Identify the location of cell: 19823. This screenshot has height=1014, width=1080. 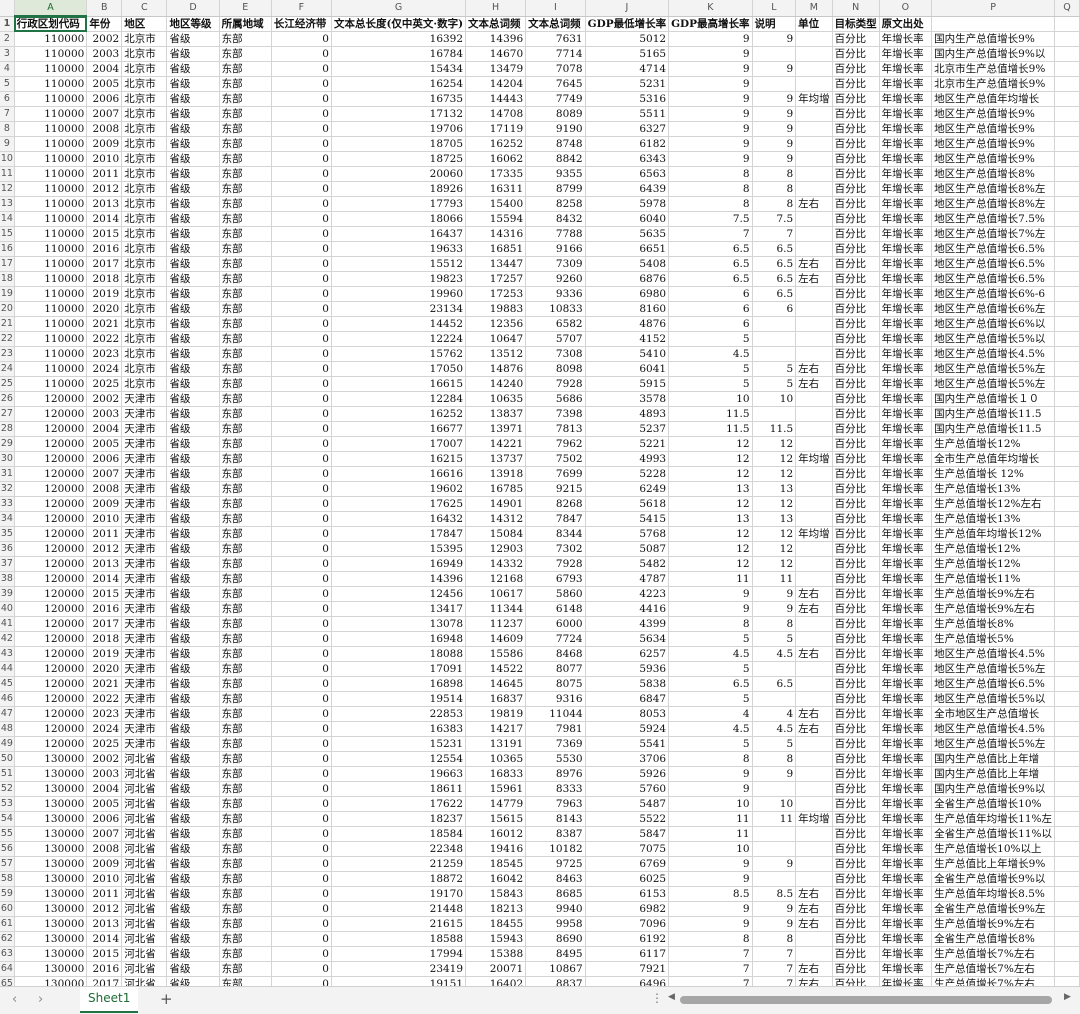
(399, 279).